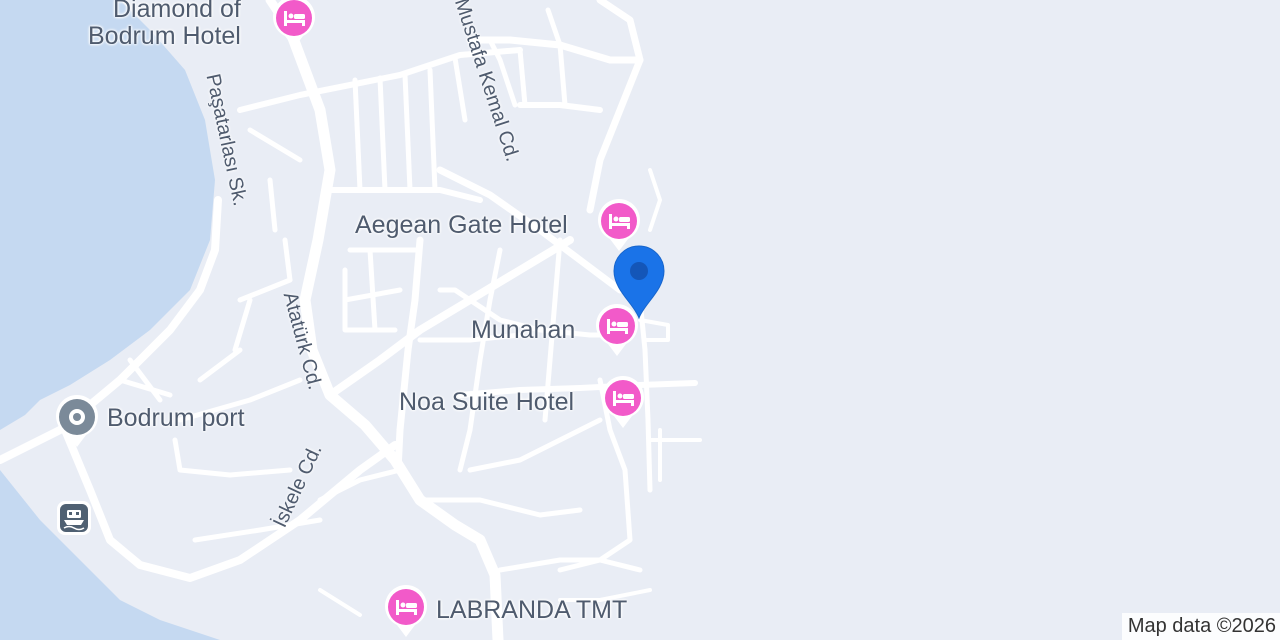 The height and width of the screenshot is (640, 1280). I want to click on place-label-aegean-gate-hotel: Aegean Gate Hotel, so click(461, 225).